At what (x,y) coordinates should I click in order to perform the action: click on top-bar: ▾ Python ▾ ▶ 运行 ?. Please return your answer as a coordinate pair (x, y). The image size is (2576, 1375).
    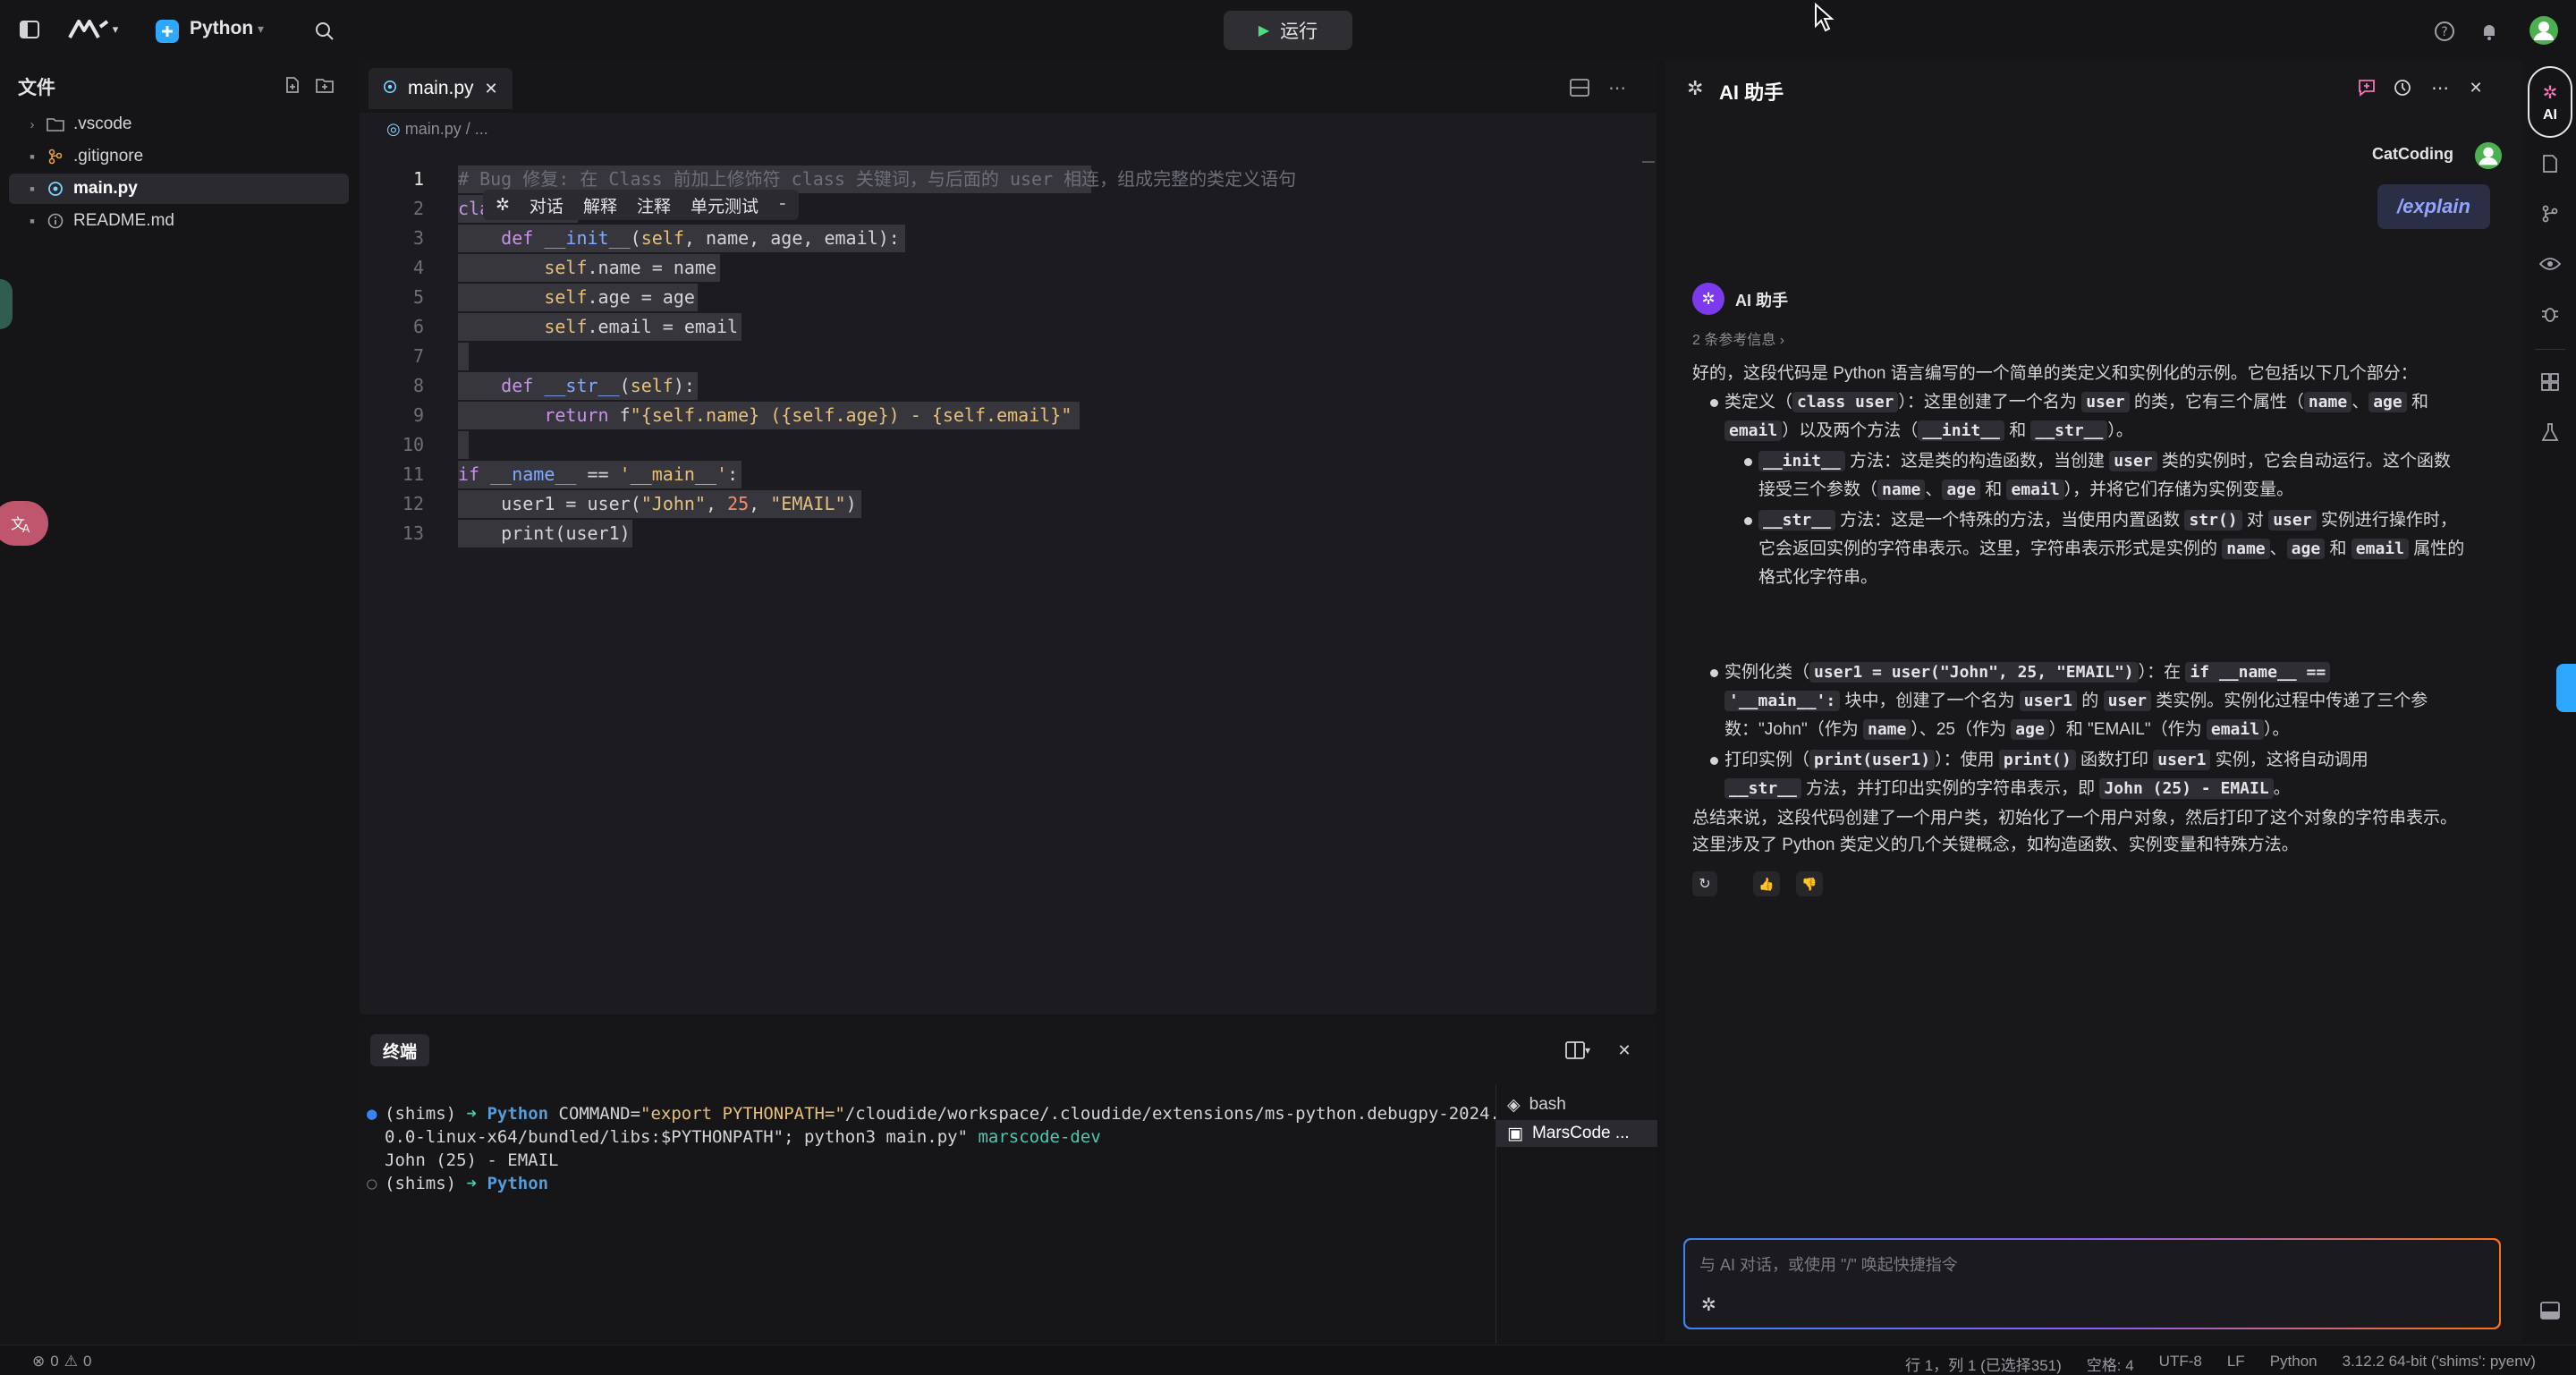
    Looking at the image, I should click on (1288, 30).